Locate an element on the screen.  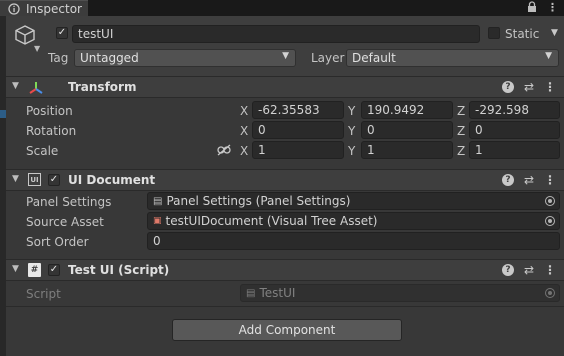
panel-settings-value: Panel Settings (Panel Settings) is located at coordinates (258, 201).